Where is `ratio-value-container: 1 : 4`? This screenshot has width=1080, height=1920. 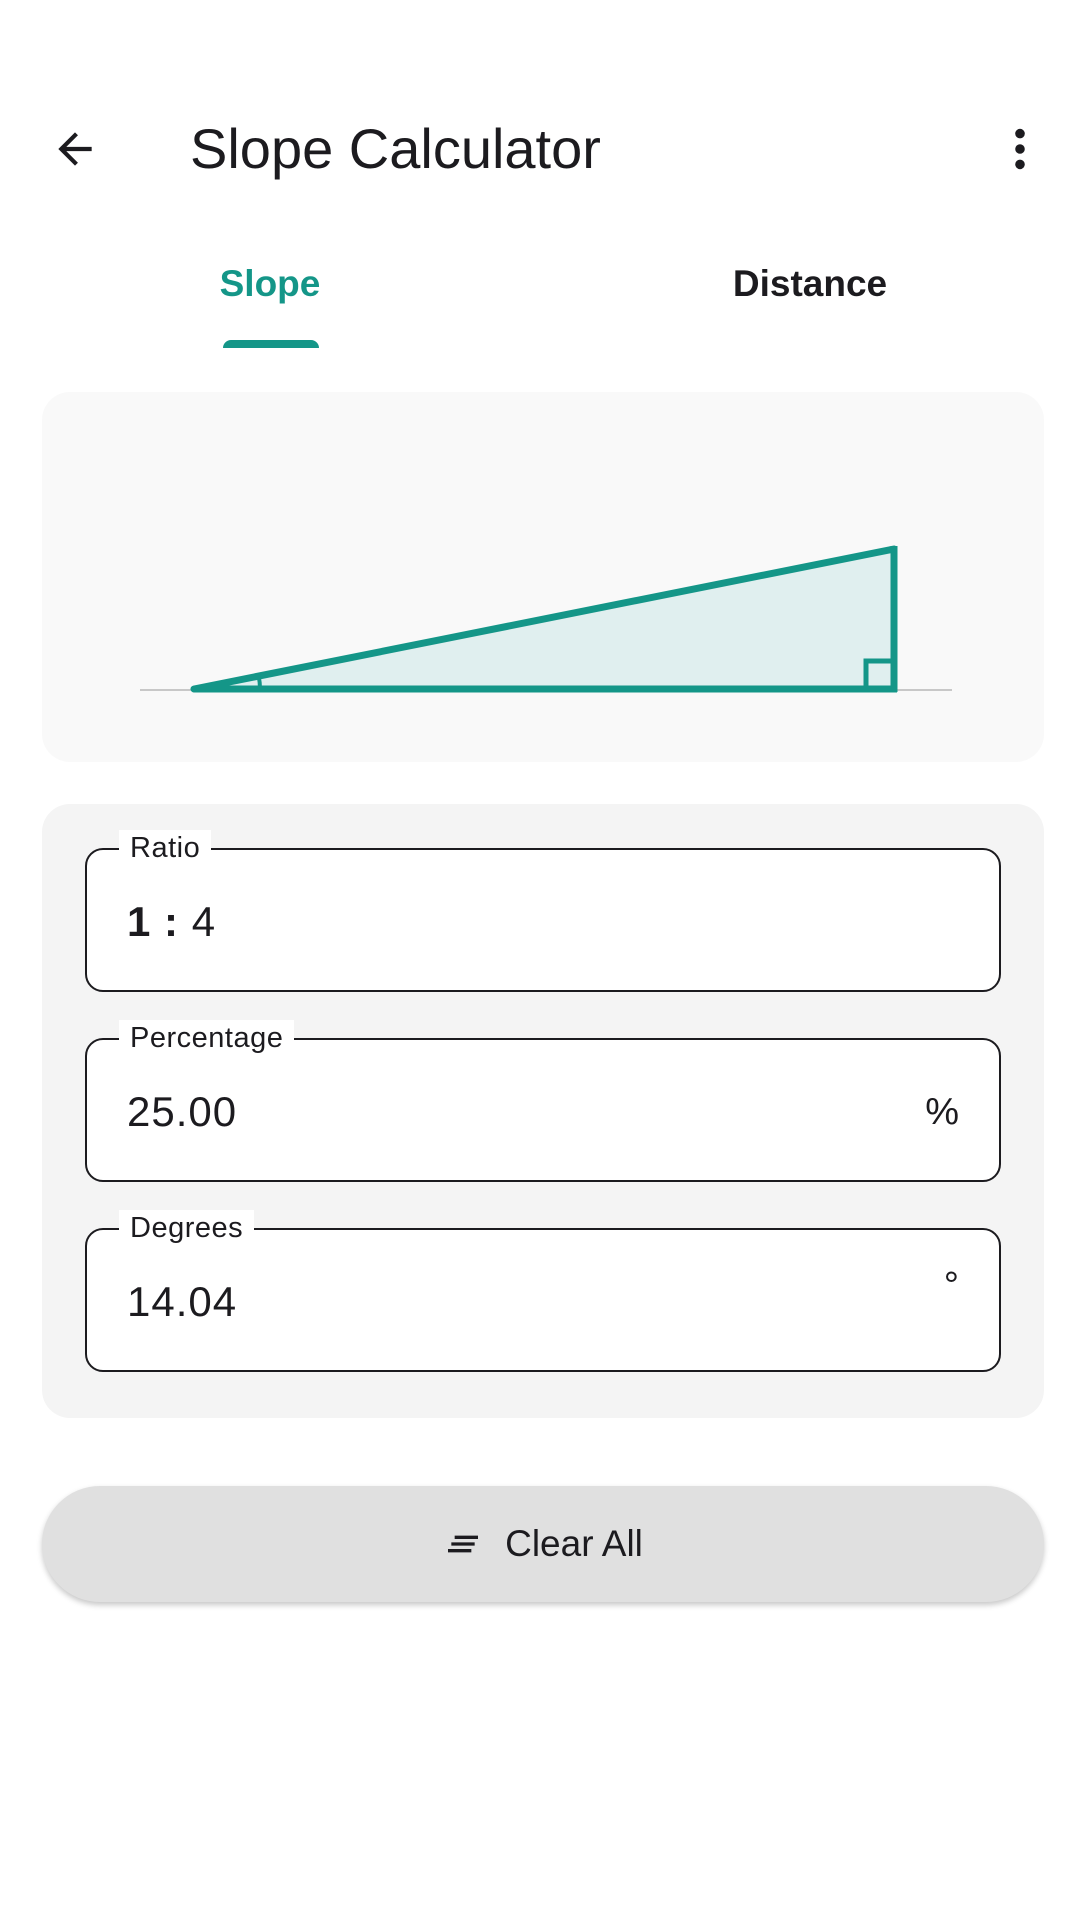 ratio-value-container: 1 : 4 is located at coordinates (171, 922).